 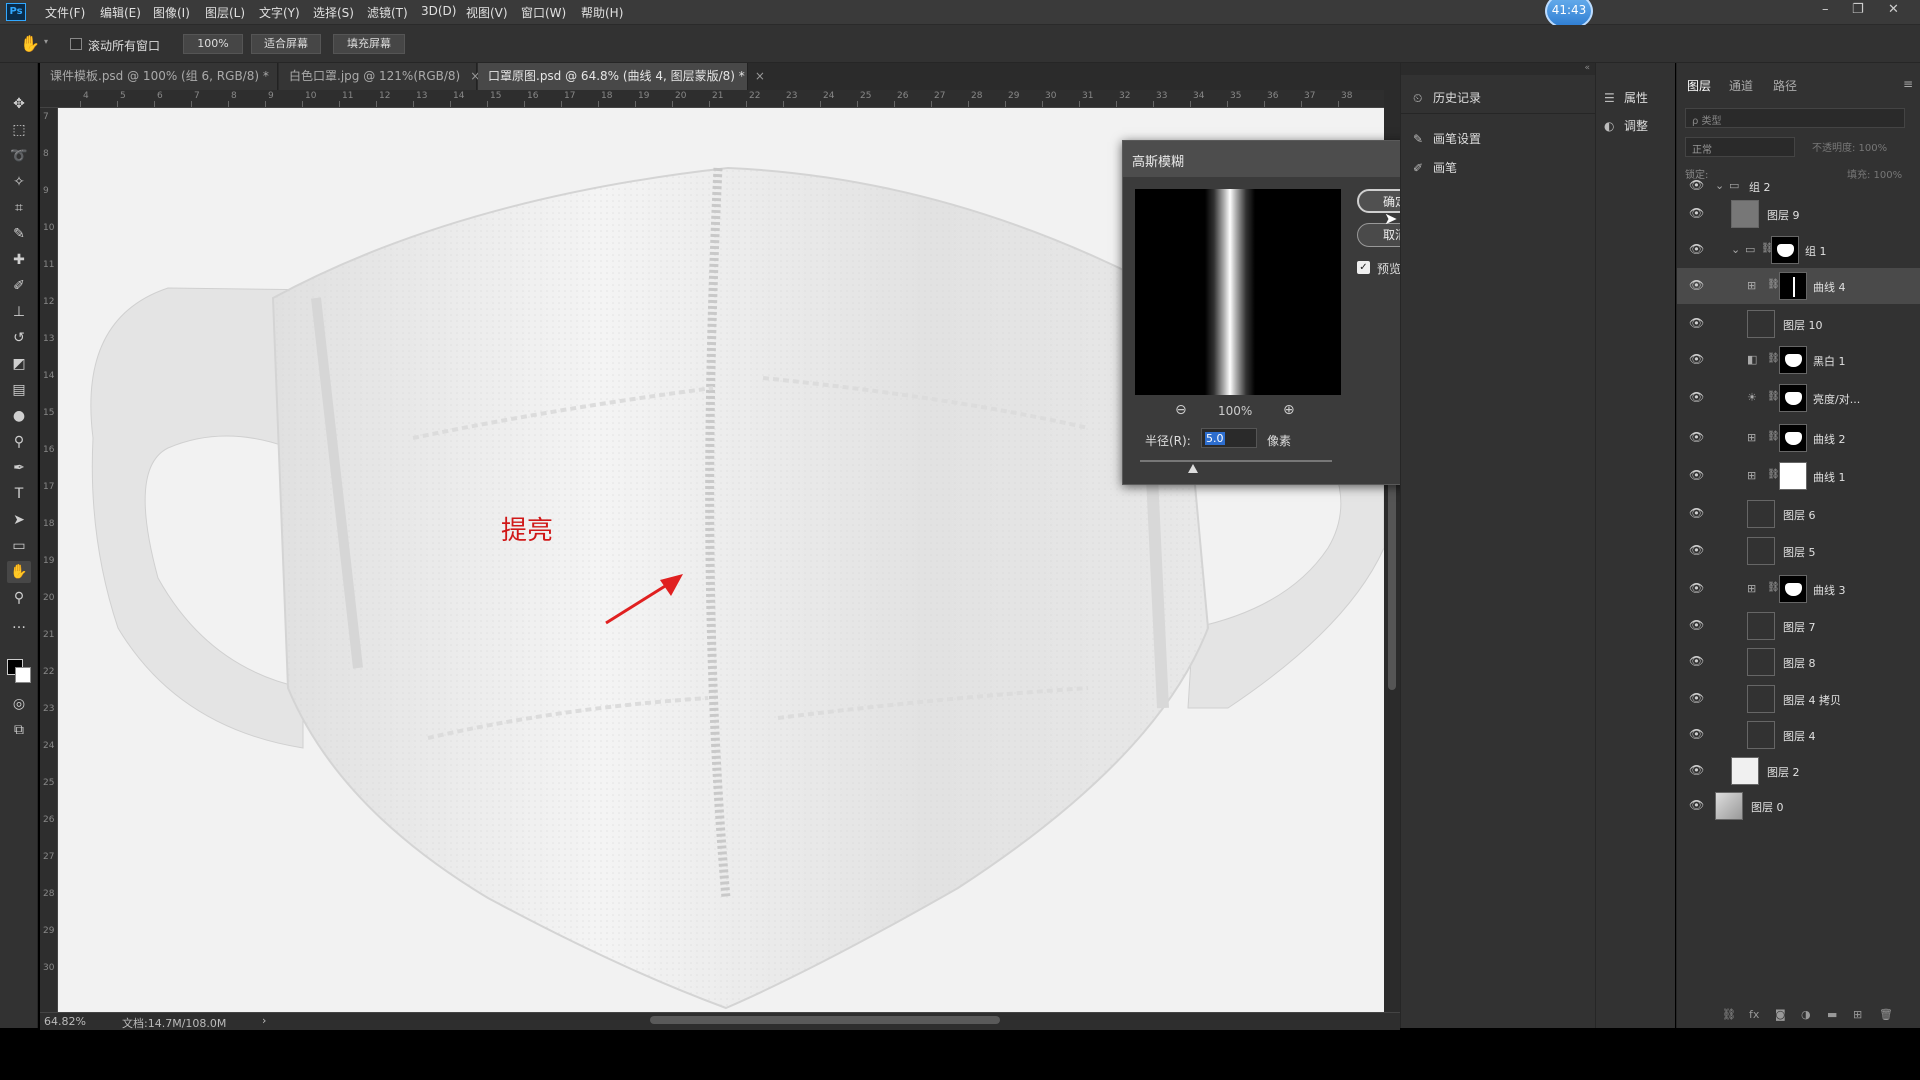 What do you see at coordinates (1289, 410) in the screenshot?
I see `zoom-in-icon: ⊕` at bounding box center [1289, 410].